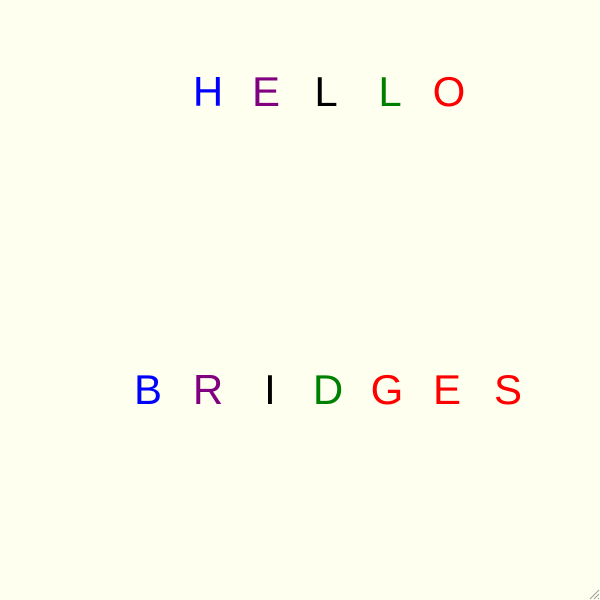  I want to click on letter: B, so click(148, 389).